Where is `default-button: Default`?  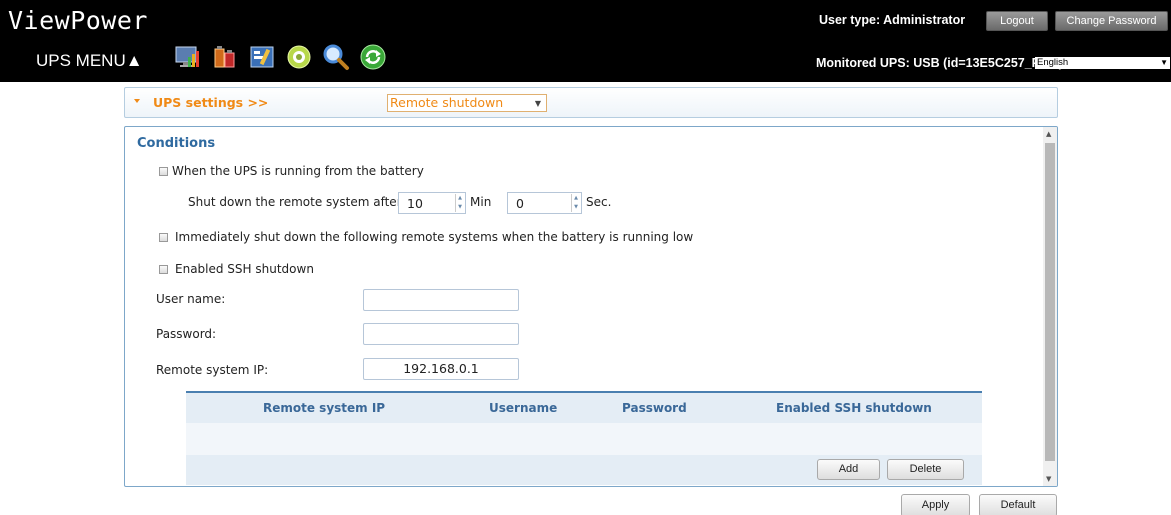 default-button: Default is located at coordinates (1018, 504).